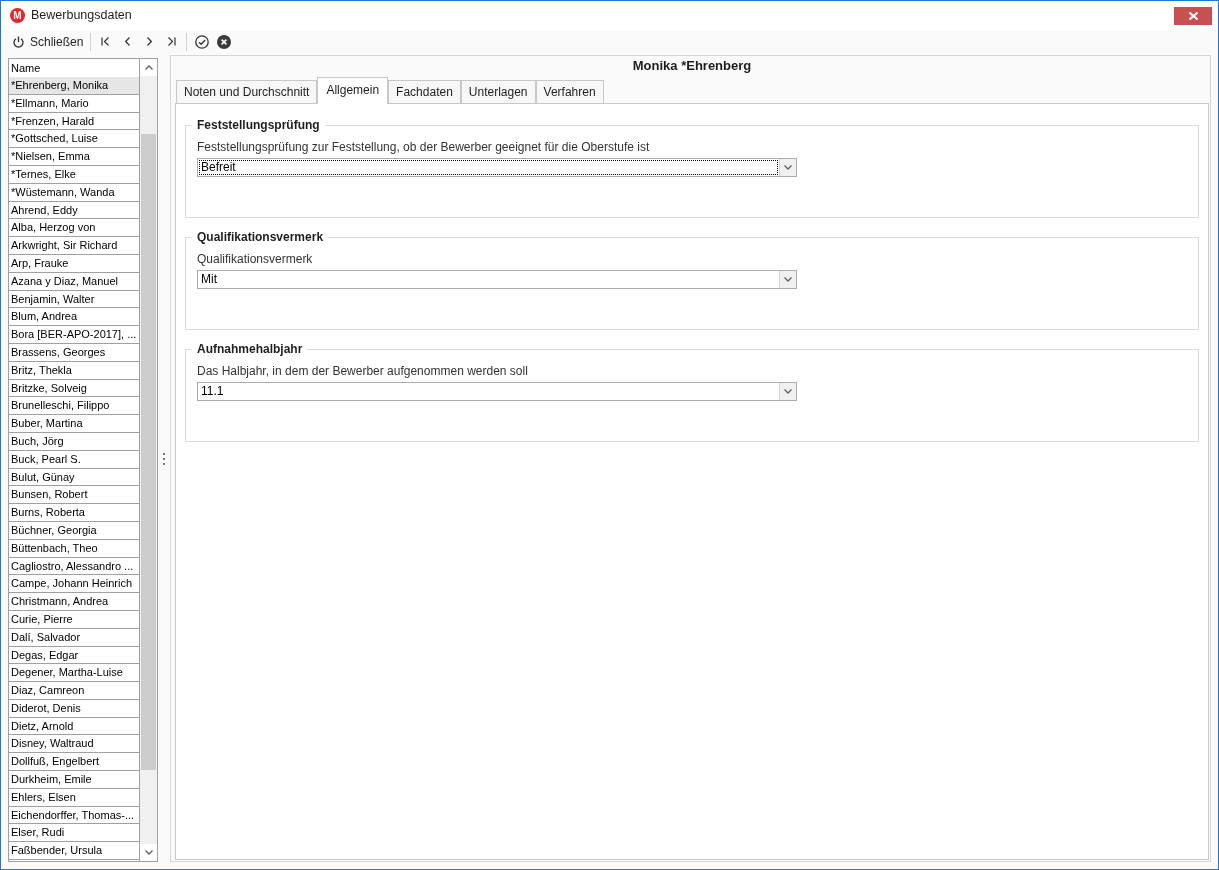 The width and height of the screenshot is (1219, 870). Describe the element at coordinates (148, 67) in the screenshot. I see `chevron-up-icon` at that location.